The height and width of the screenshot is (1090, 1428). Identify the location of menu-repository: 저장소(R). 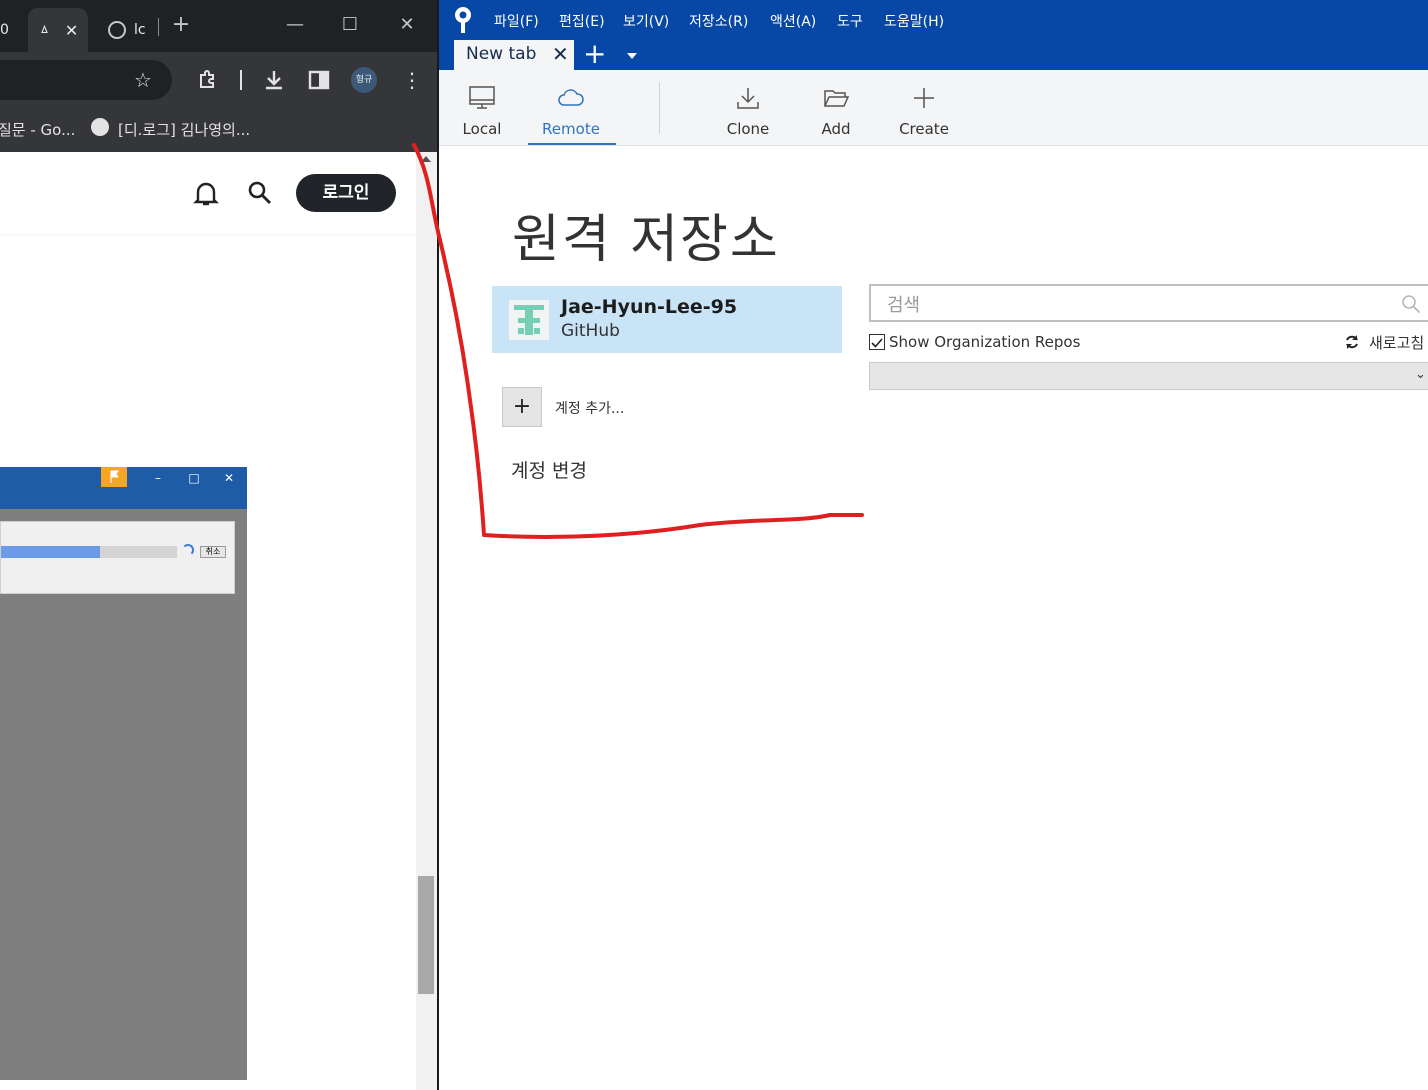
(718, 21).